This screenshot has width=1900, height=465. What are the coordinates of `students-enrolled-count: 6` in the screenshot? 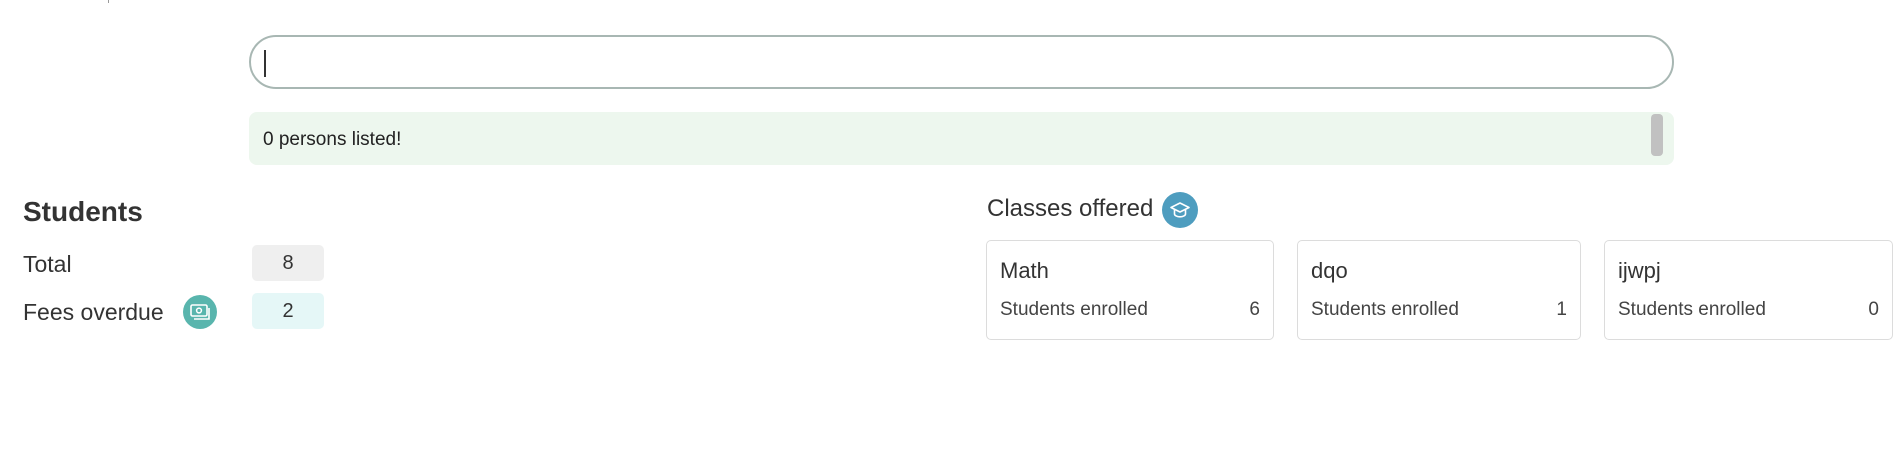 It's located at (1254, 309).